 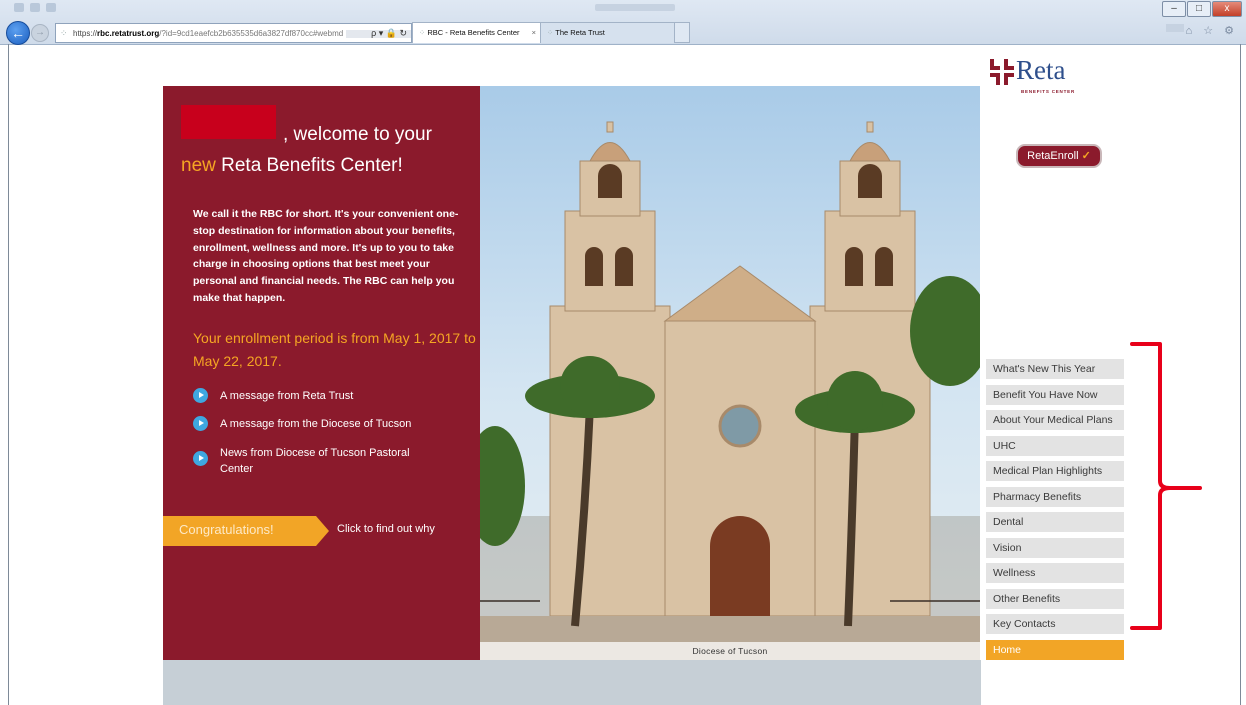 I want to click on retaenroll-button: RetaEnroll ✓, so click(x=1059, y=156).